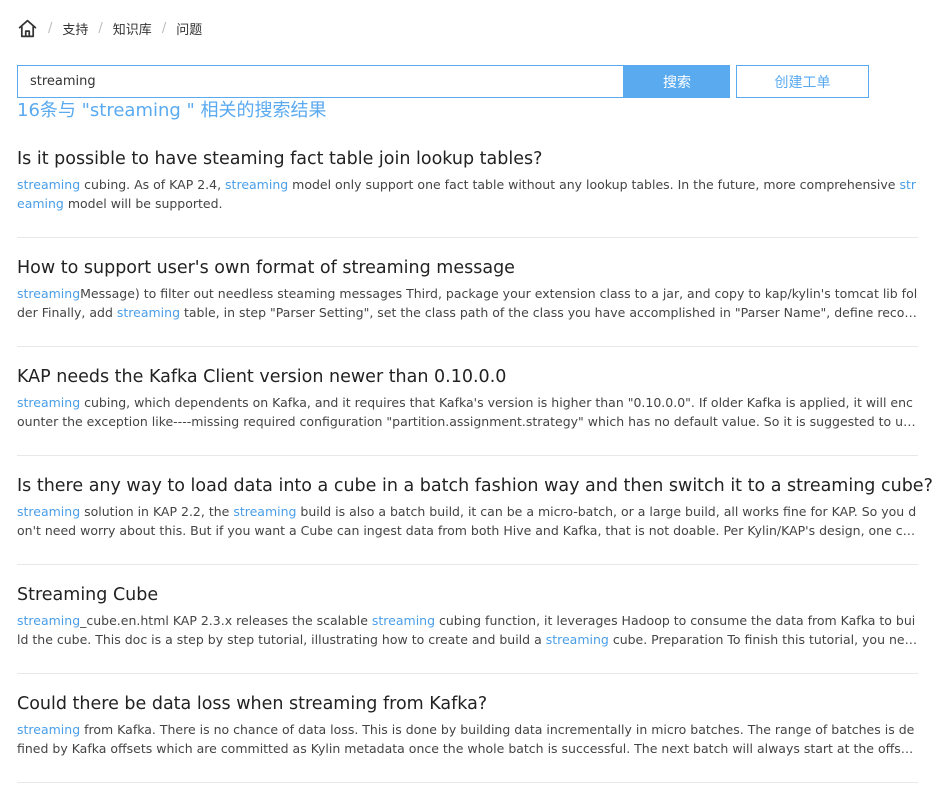 The image size is (940, 801). I want to click on search-bar: 搜索 创建工单, so click(443, 81).